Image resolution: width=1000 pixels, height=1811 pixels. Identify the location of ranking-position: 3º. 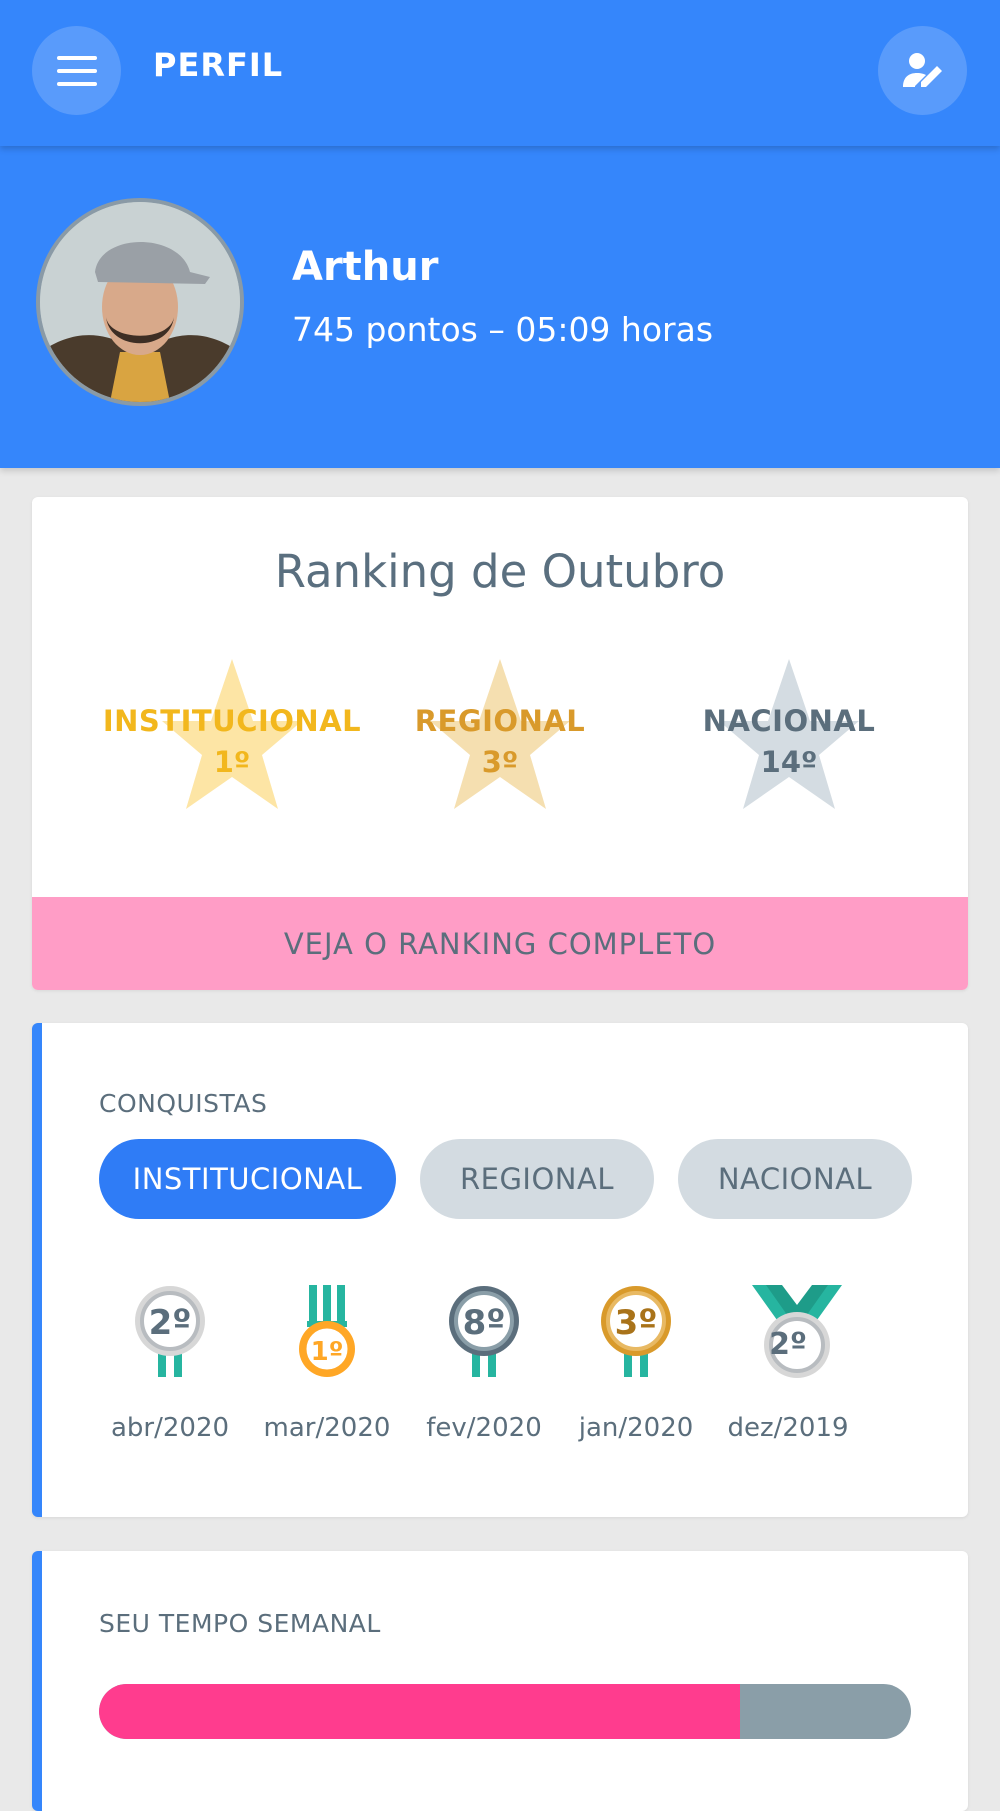
(500, 762).